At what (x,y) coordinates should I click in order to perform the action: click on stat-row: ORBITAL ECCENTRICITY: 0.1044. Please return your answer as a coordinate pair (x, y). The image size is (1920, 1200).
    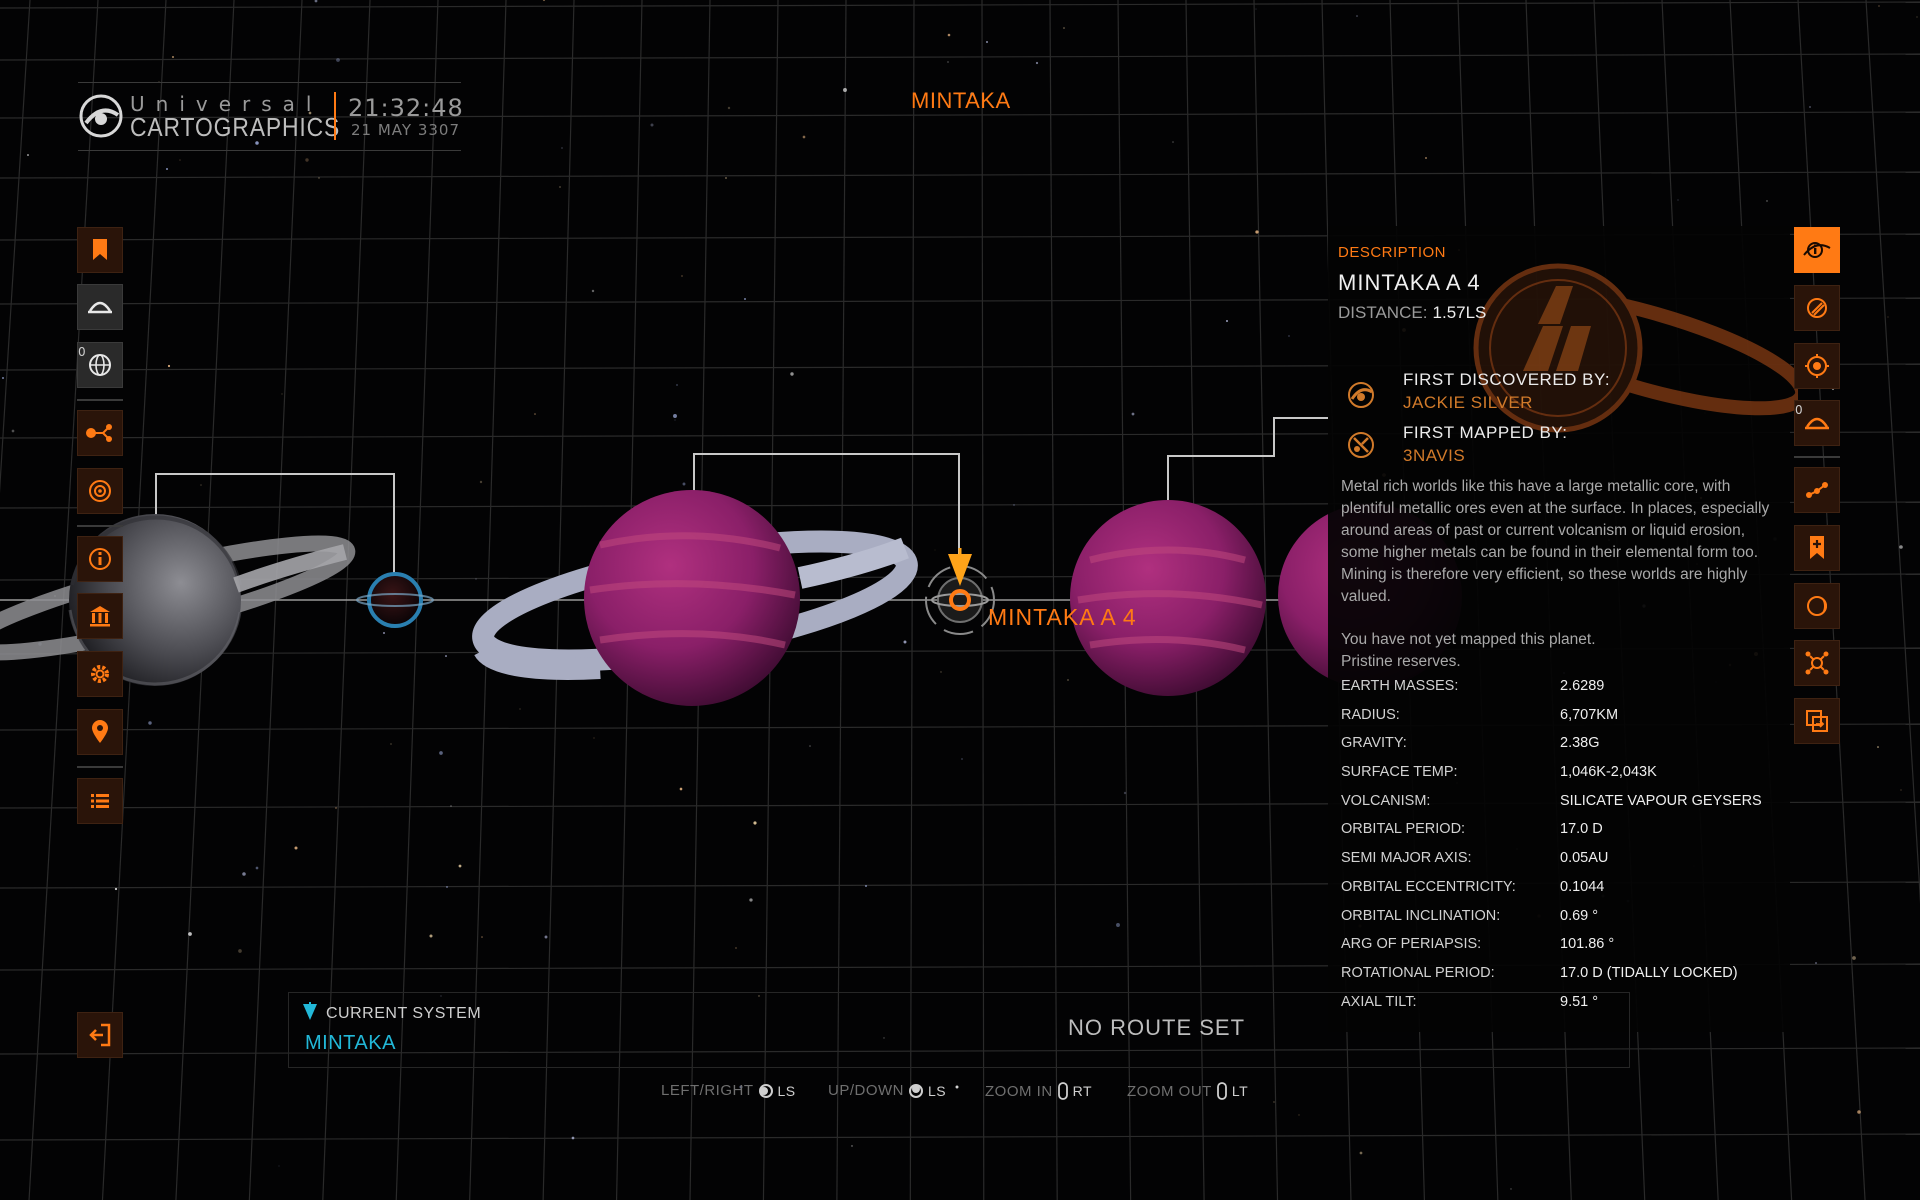
    Looking at the image, I should click on (1561, 893).